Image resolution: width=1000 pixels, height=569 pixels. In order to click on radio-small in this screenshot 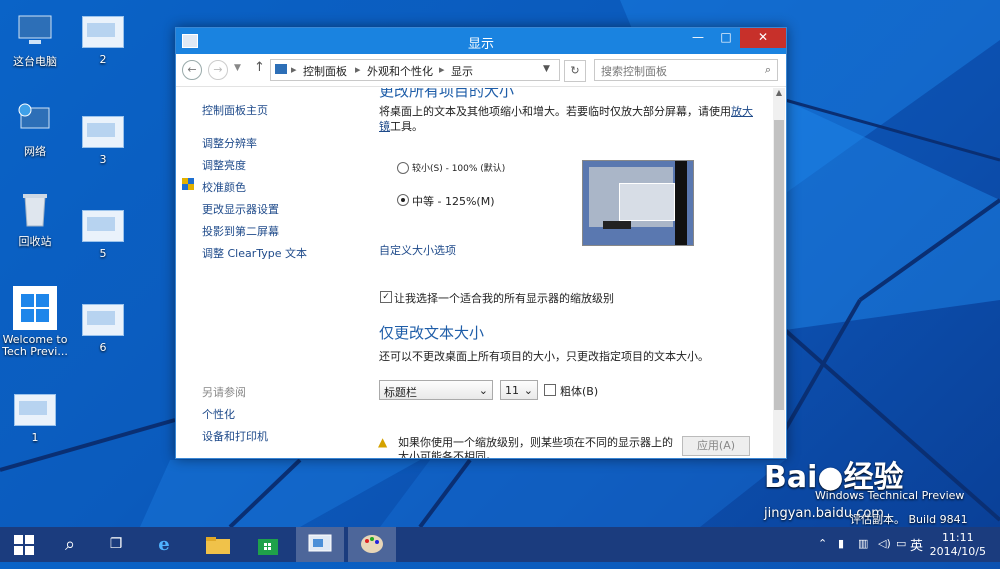, I will do `click(403, 168)`.